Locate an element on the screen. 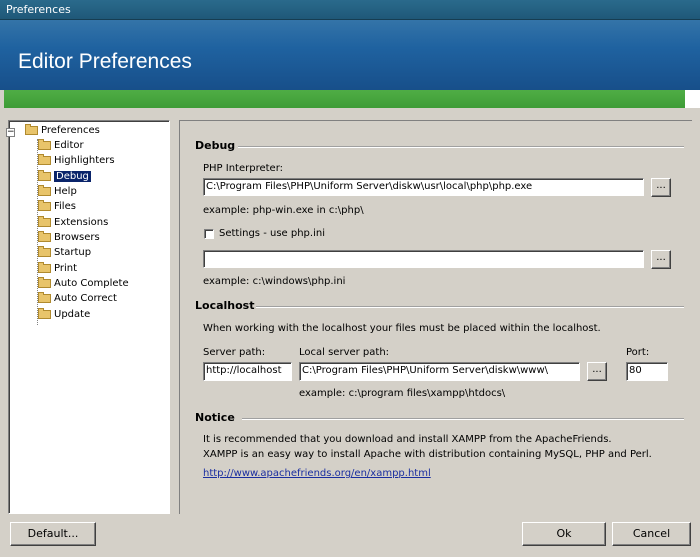 The height and width of the screenshot is (557, 700). tree-root-preferences: Preferences is located at coordinates (62, 130).